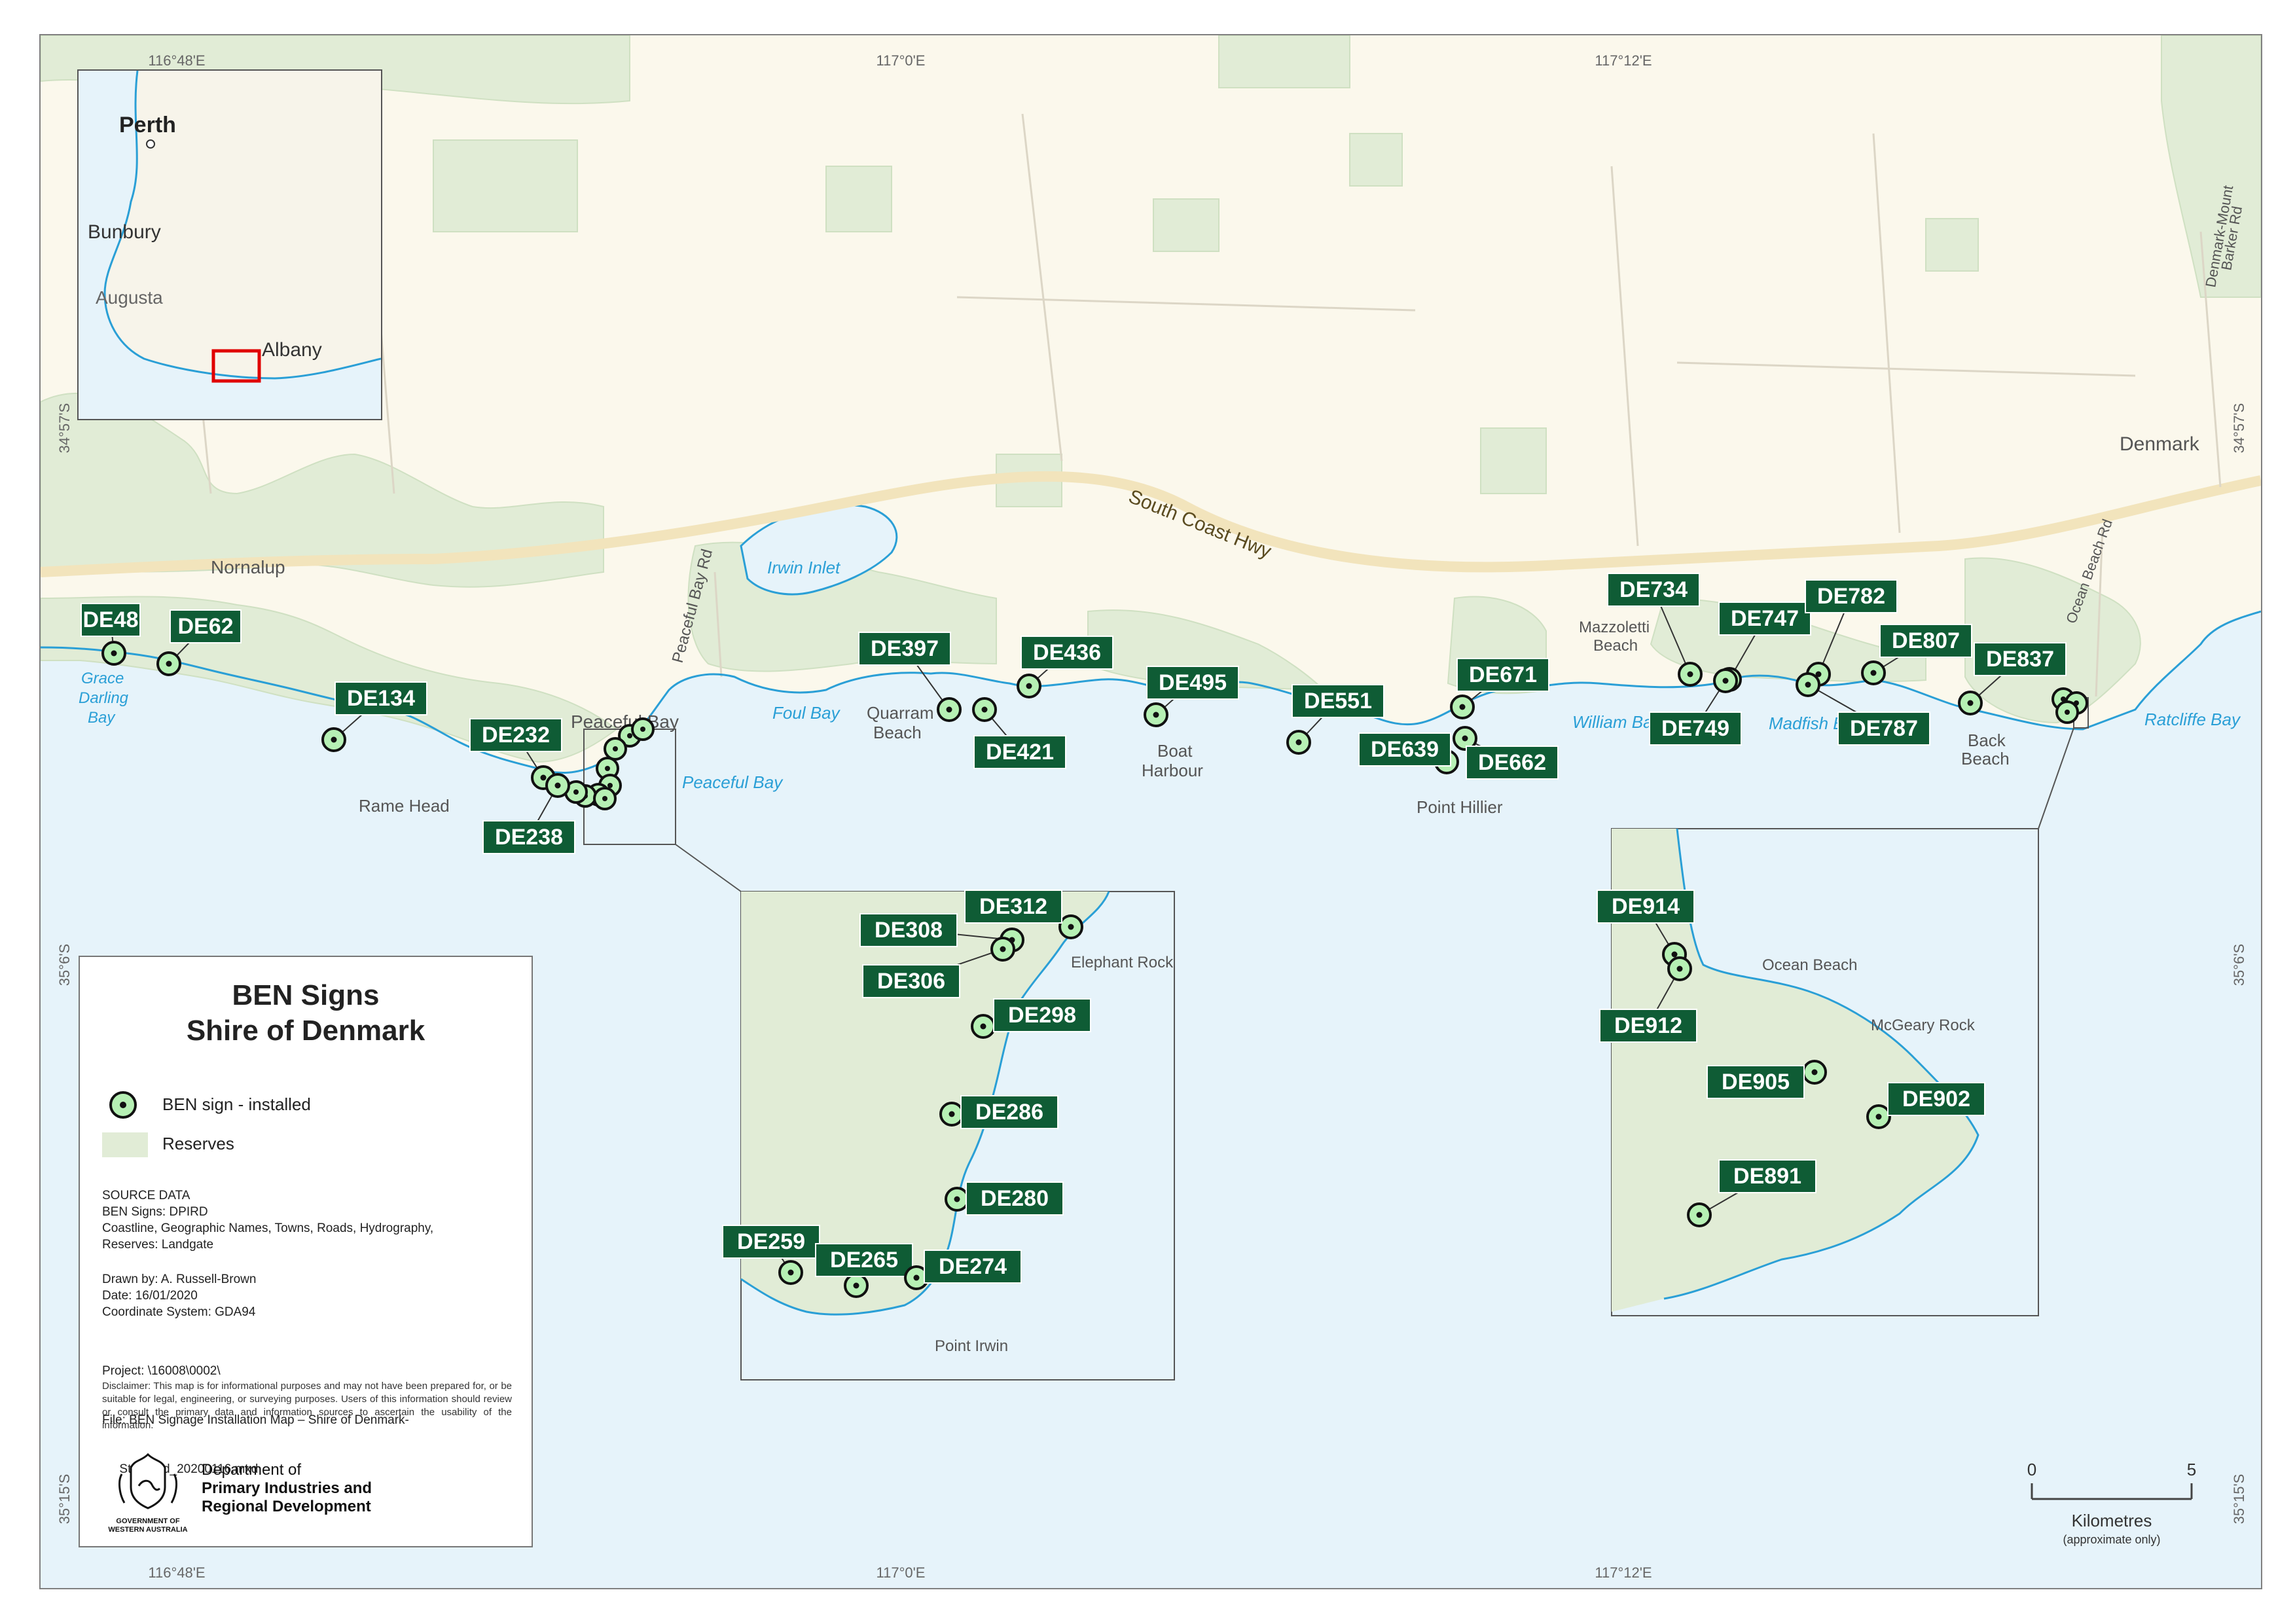 Image resolution: width=2295 pixels, height=1624 pixels. I want to click on project-line-1: Project: \16008\0002\, so click(162, 1371).